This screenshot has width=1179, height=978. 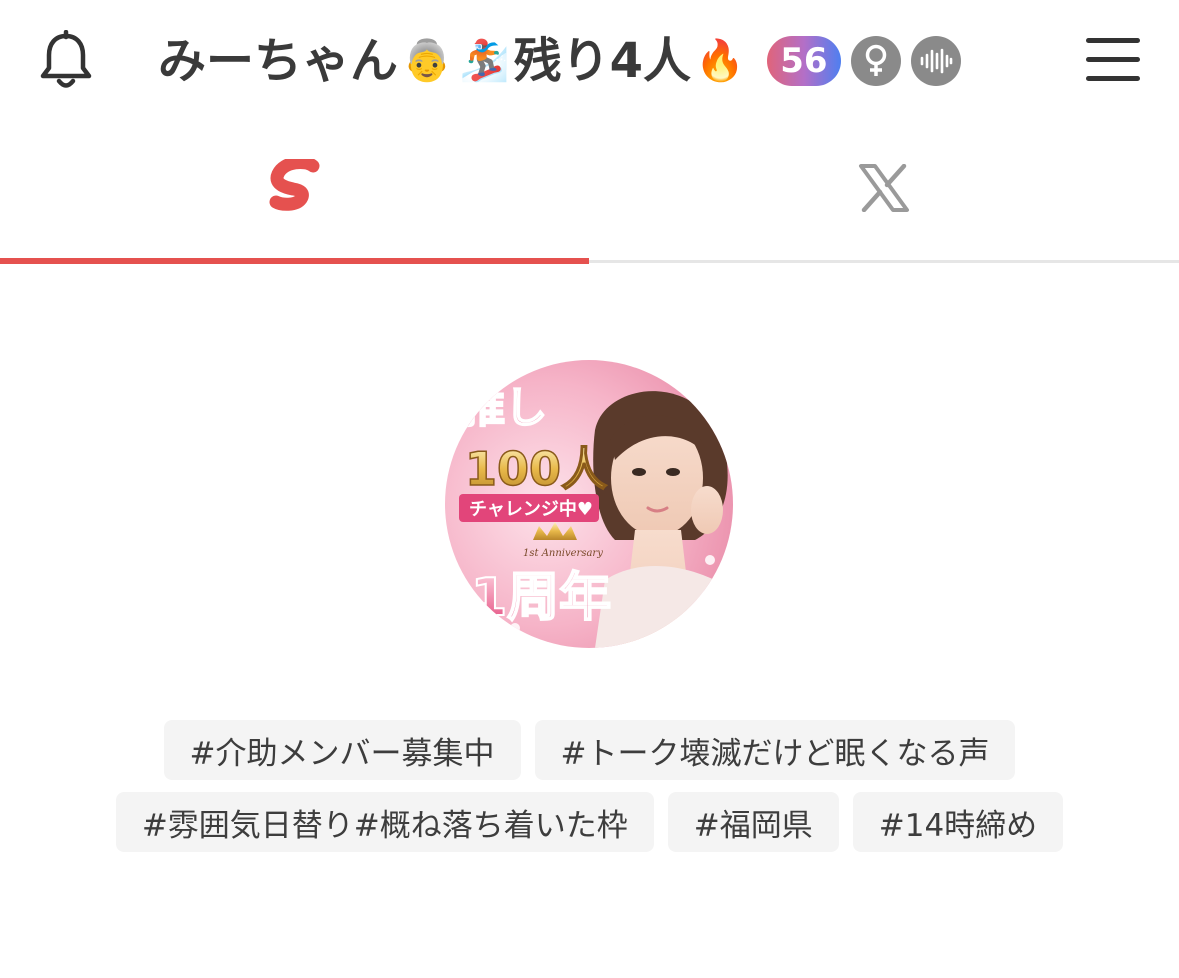 I want to click on tag-chip: #福岡県, so click(x=753, y=822).